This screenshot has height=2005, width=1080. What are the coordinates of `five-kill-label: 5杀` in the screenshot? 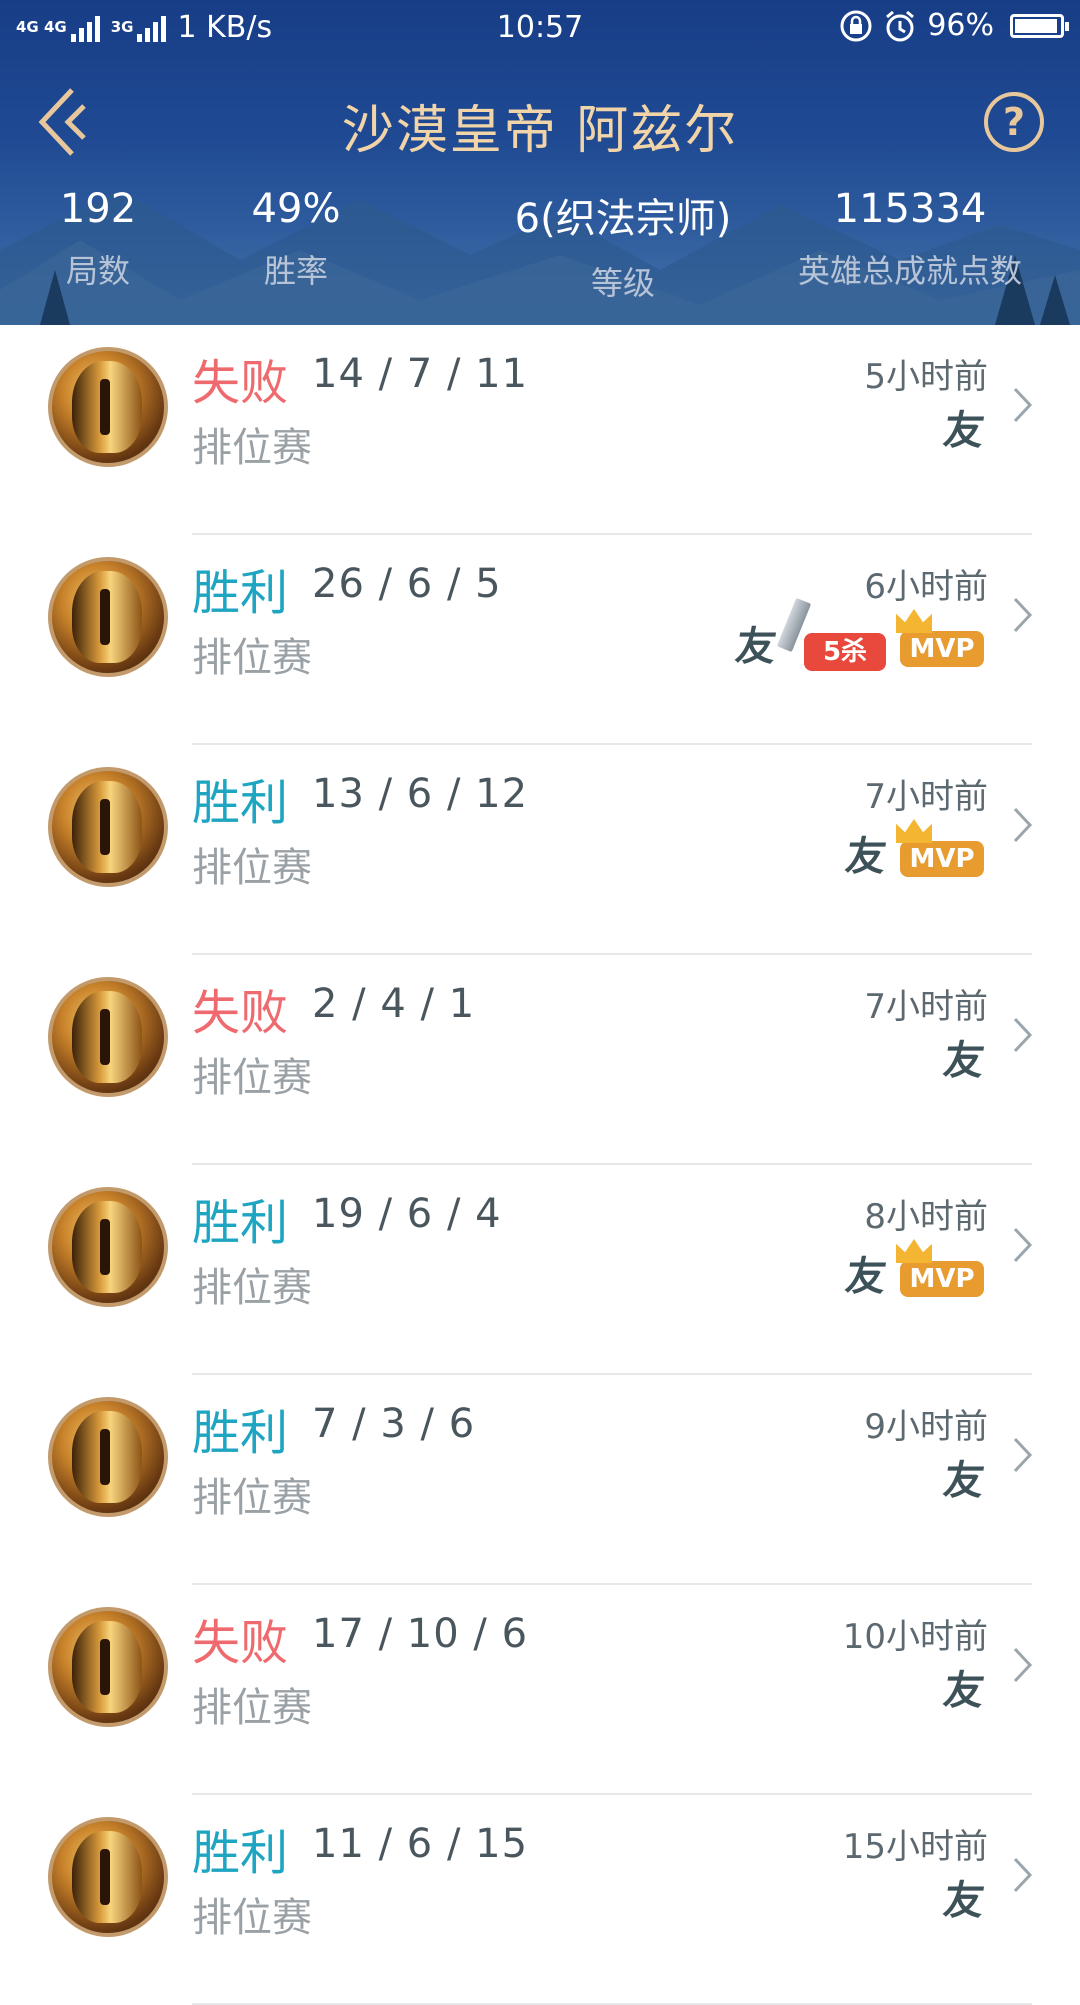 It's located at (845, 652).